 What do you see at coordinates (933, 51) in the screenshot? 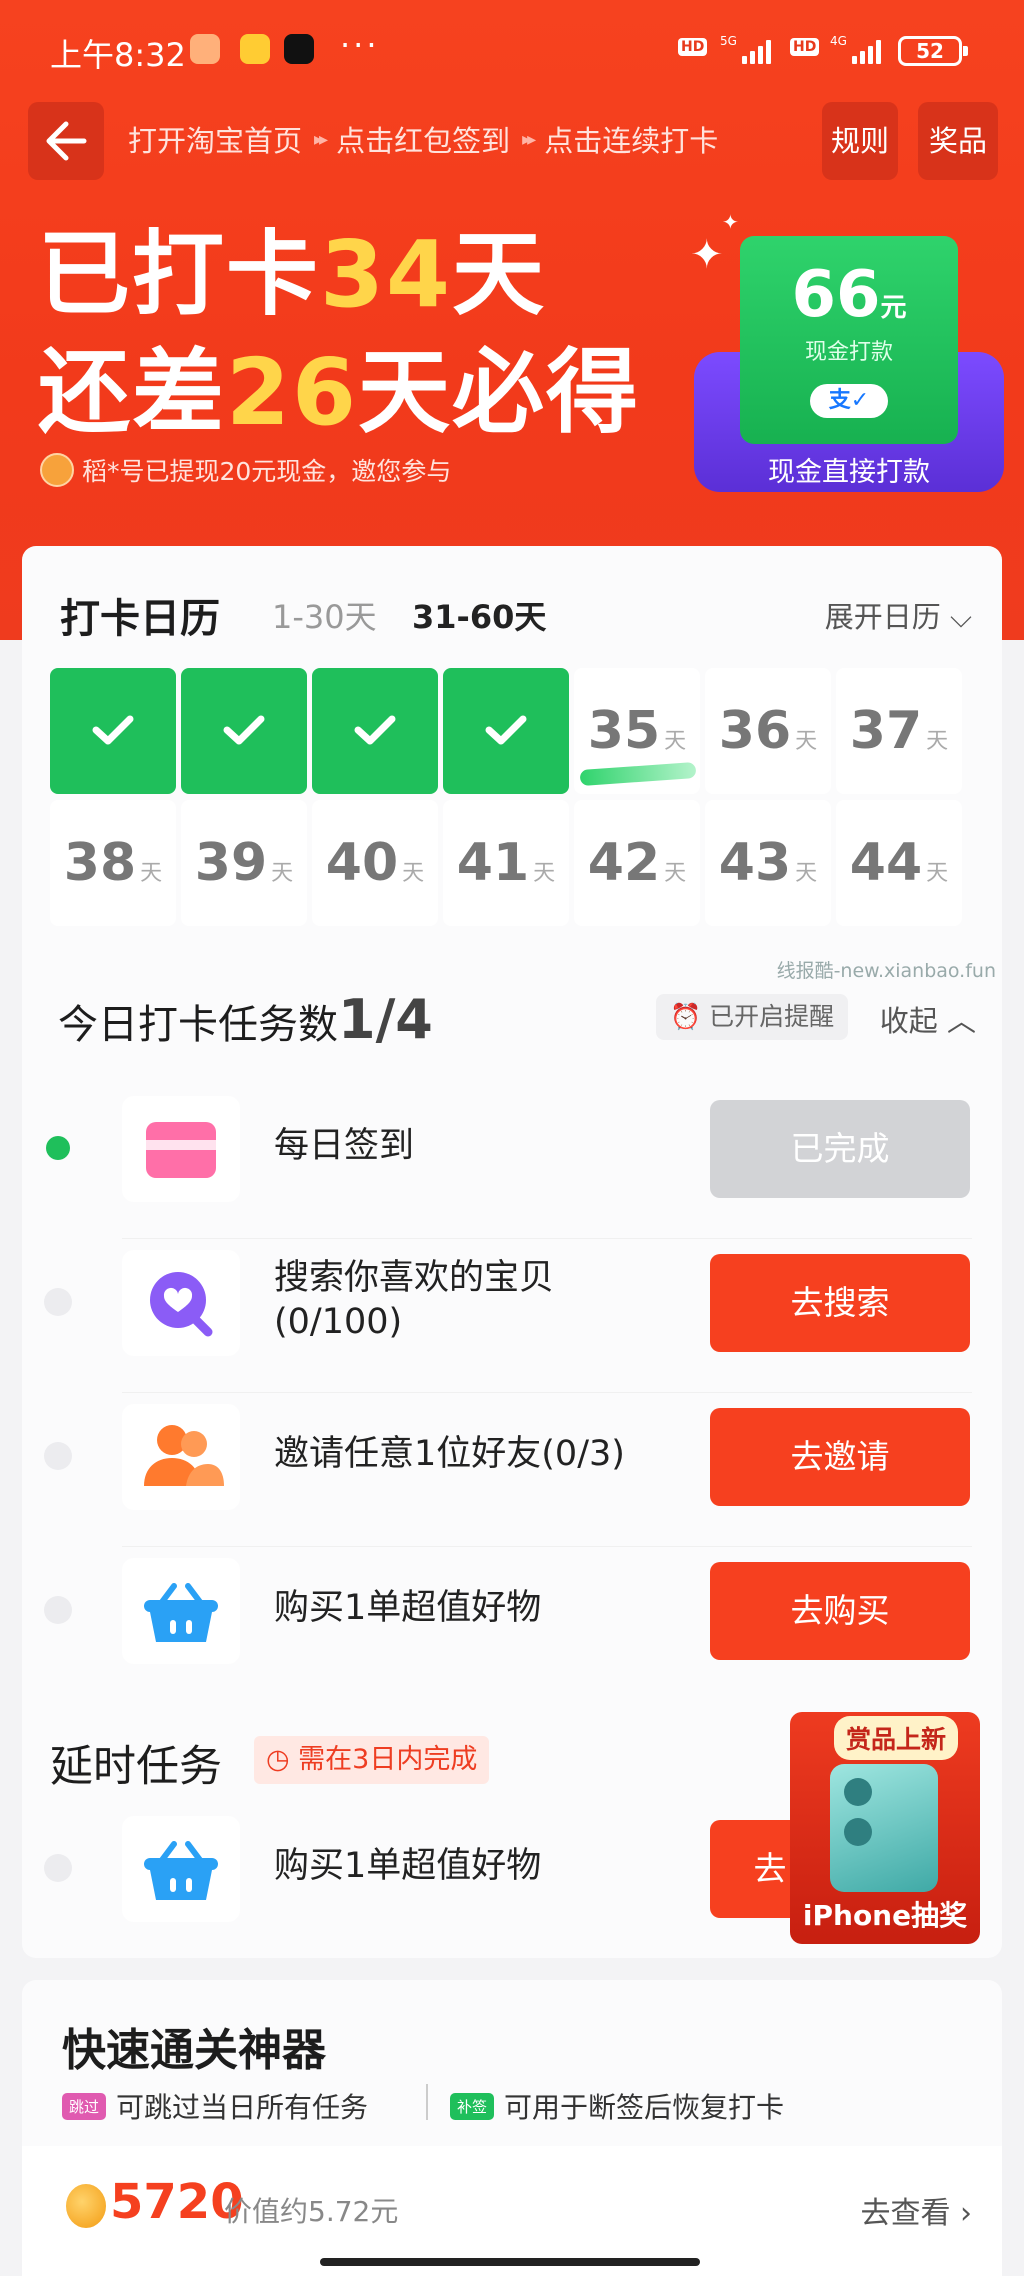
I see `battery-icon: 52` at bounding box center [933, 51].